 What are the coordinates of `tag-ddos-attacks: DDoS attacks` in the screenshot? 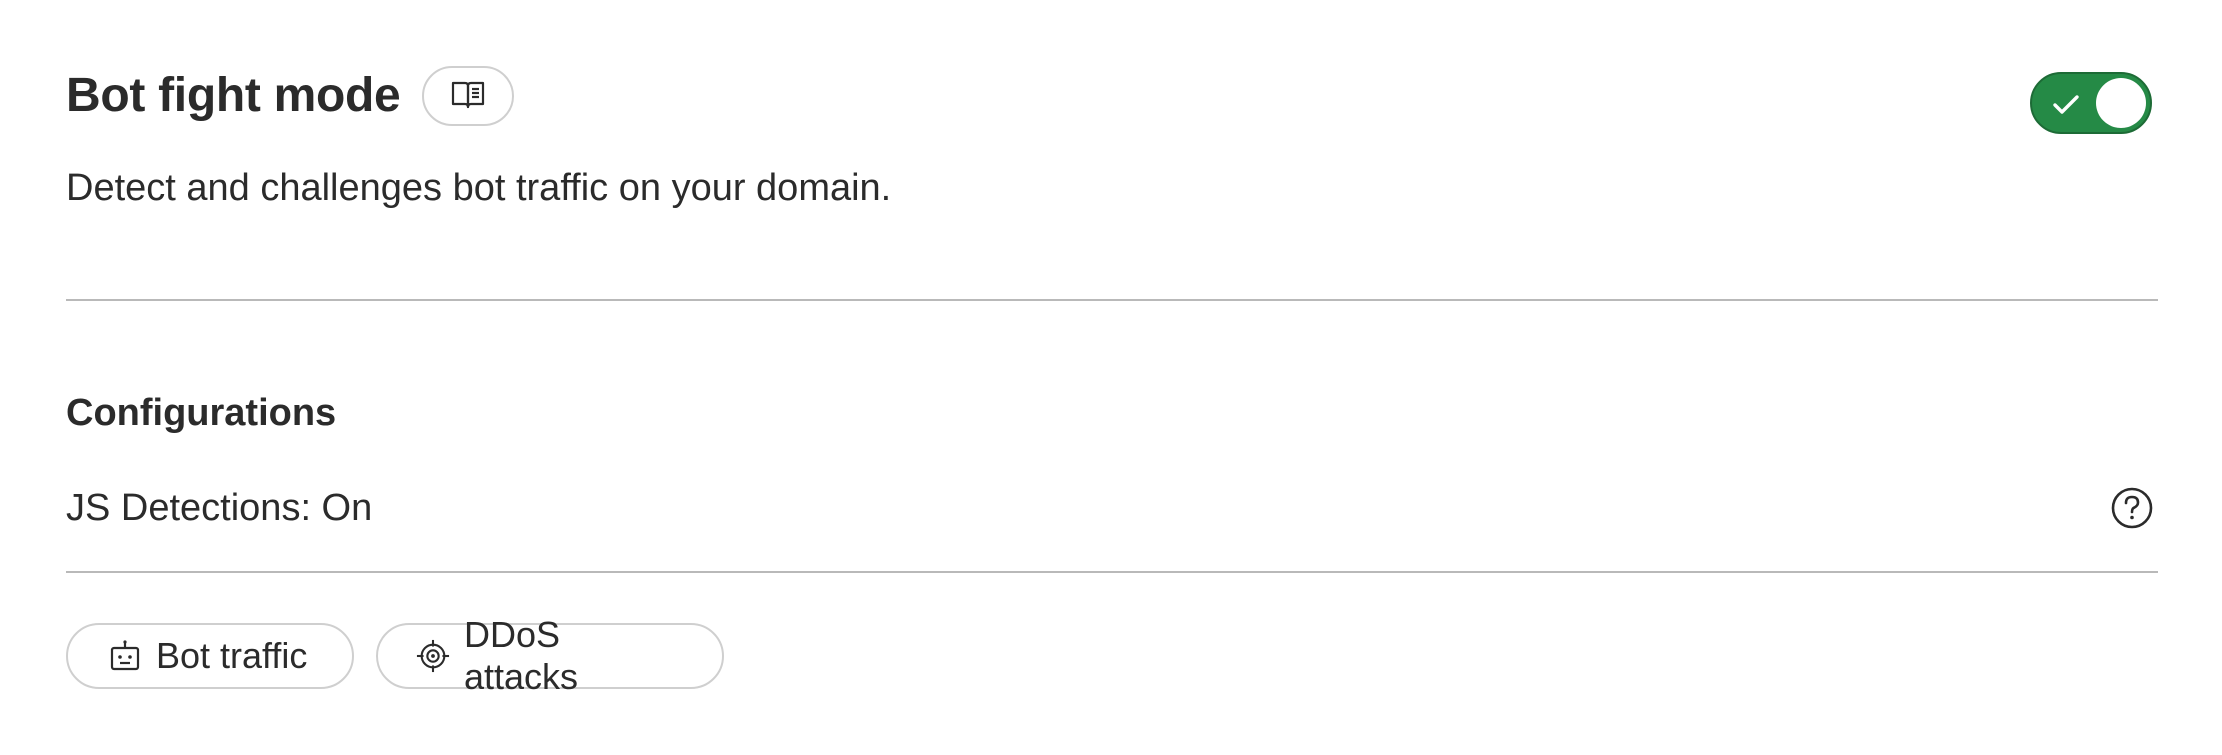 It's located at (550, 655).